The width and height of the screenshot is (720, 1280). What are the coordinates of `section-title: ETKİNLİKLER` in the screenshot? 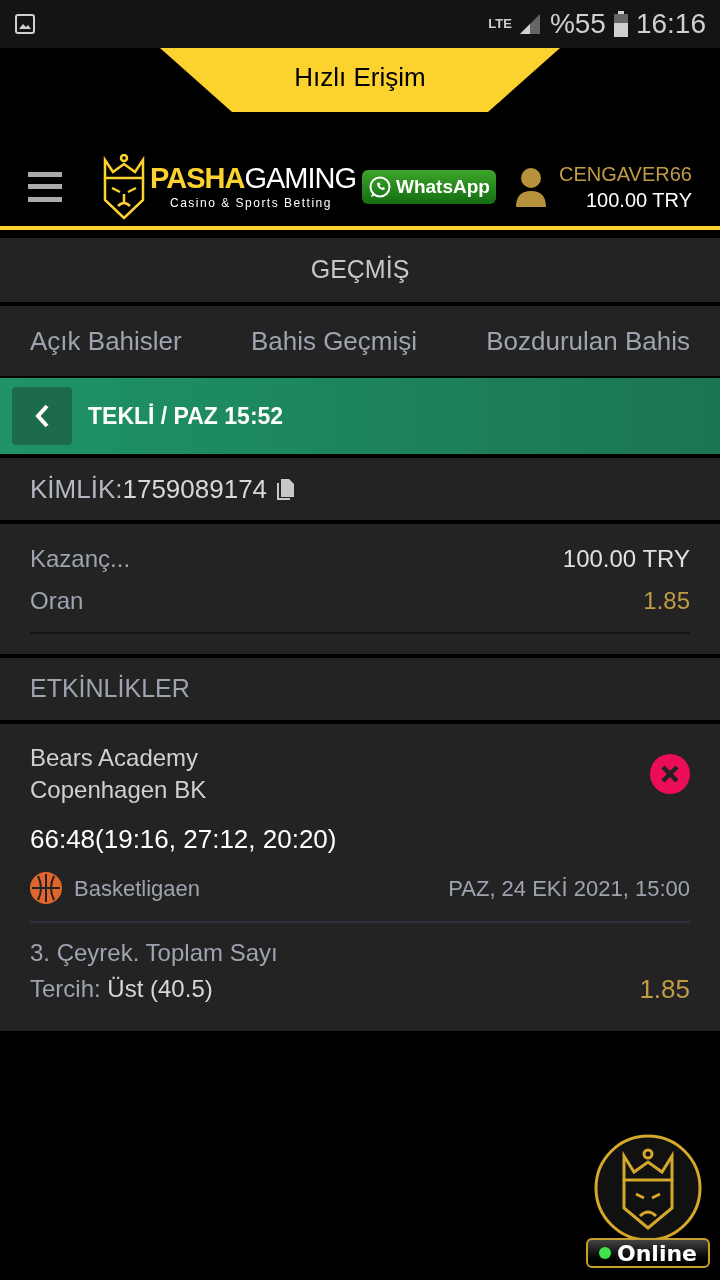 It's located at (110, 689).